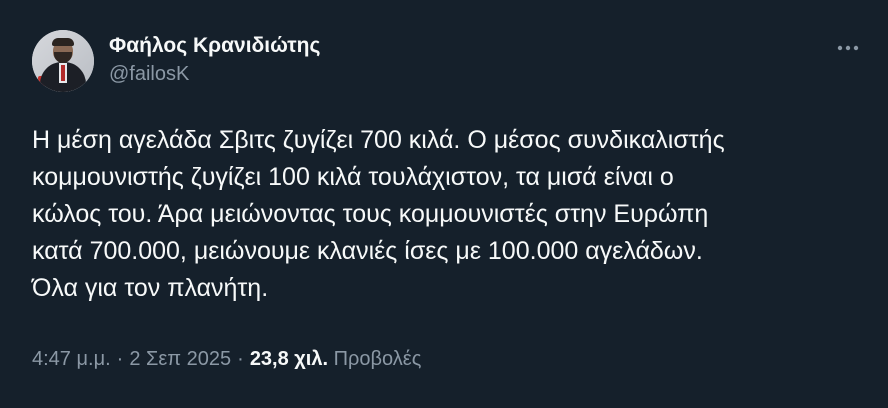 The width and height of the screenshot is (888, 408). Describe the element at coordinates (63, 73) in the screenshot. I see `avatar-tie` at that location.